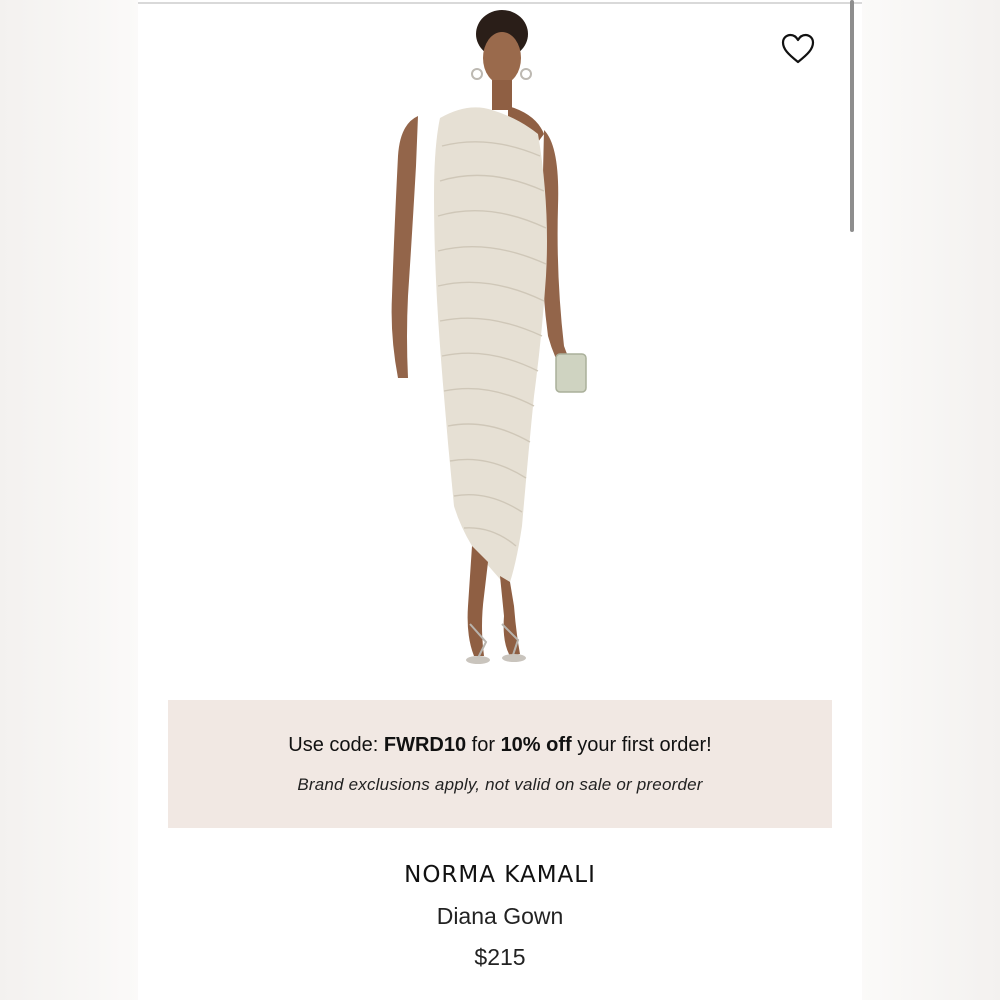  What do you see at coordinates (536, 745) in the screenshot?
I see `promo-discount: 10% off` at bounding box center [536, 745].